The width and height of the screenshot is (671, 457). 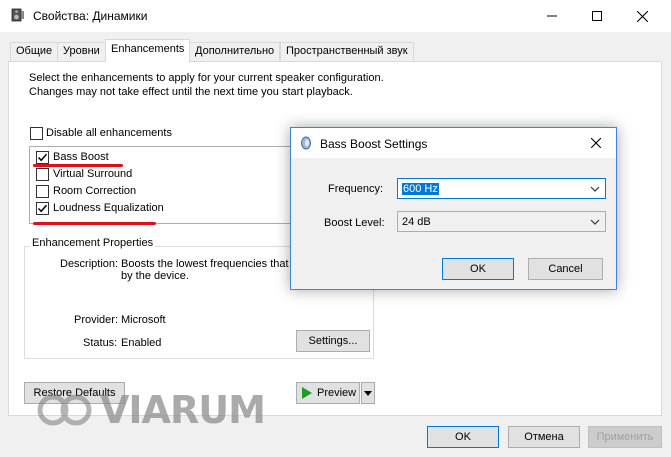 What do you see at coordinates (93, 174) in the screenshot?
I see `virtual-surround-label: Virtual Surround` at bounding box center [93, 174].